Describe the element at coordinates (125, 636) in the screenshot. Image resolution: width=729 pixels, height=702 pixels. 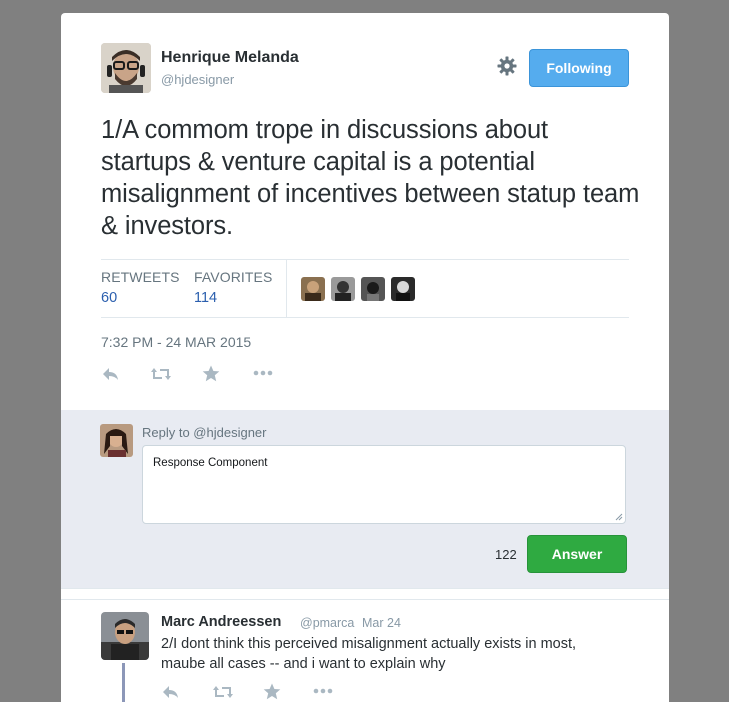
I see `reply-author-avatar` at that location.